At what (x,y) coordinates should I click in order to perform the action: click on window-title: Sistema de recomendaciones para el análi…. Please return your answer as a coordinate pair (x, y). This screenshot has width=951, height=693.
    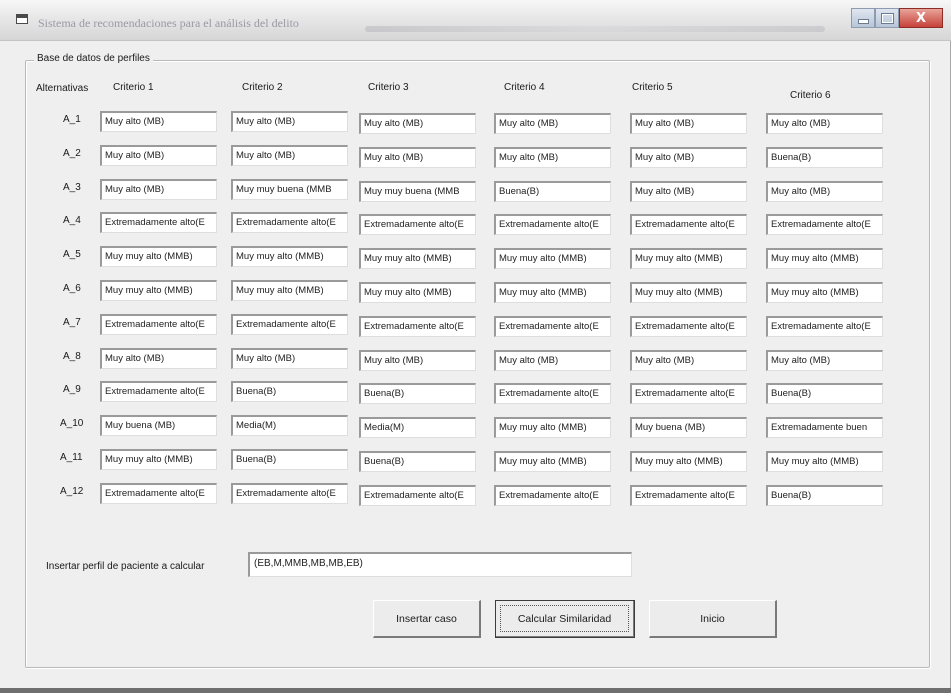
    Looking at the image, I should click on (168, 23).